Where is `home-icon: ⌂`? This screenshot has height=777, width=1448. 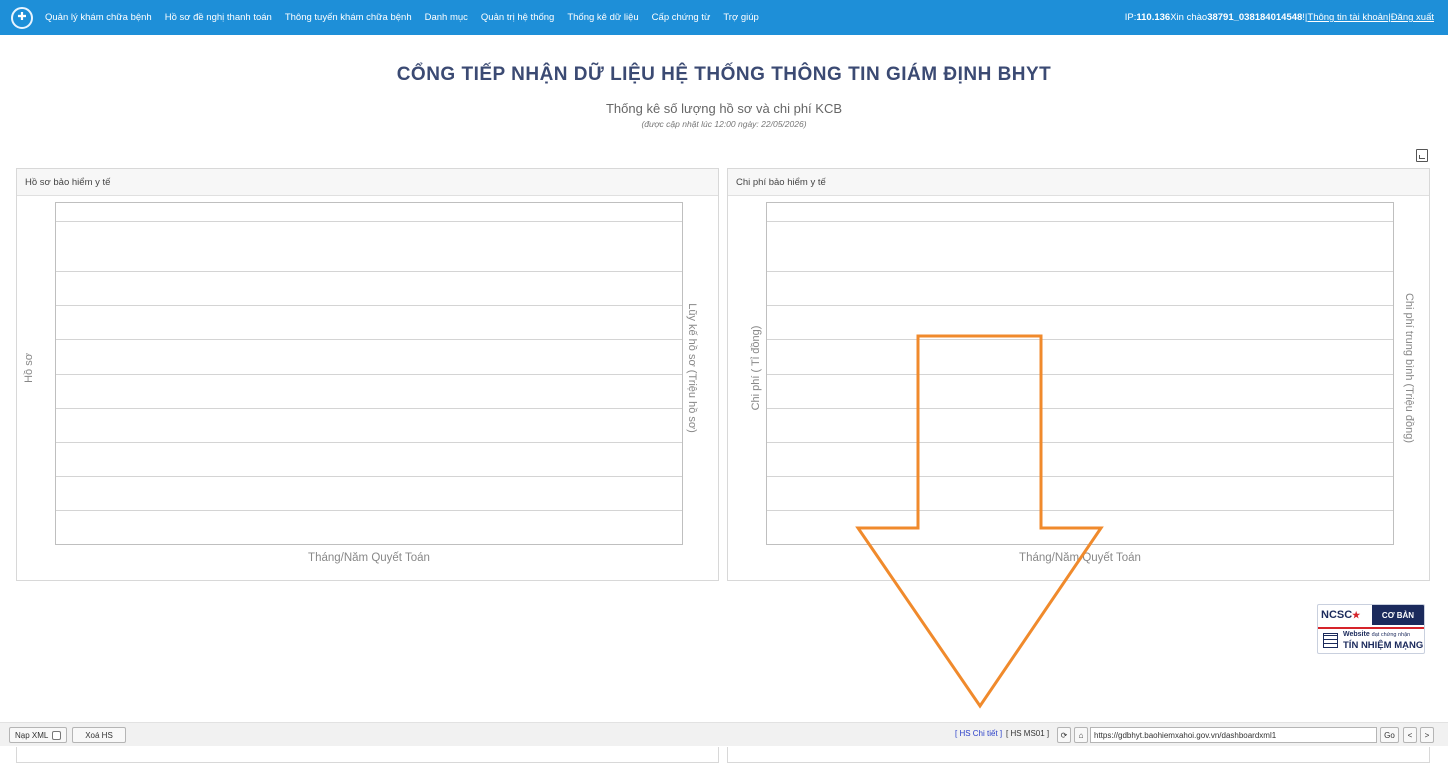 home-icon: ⌂ is located at coordinates (1081, 735).